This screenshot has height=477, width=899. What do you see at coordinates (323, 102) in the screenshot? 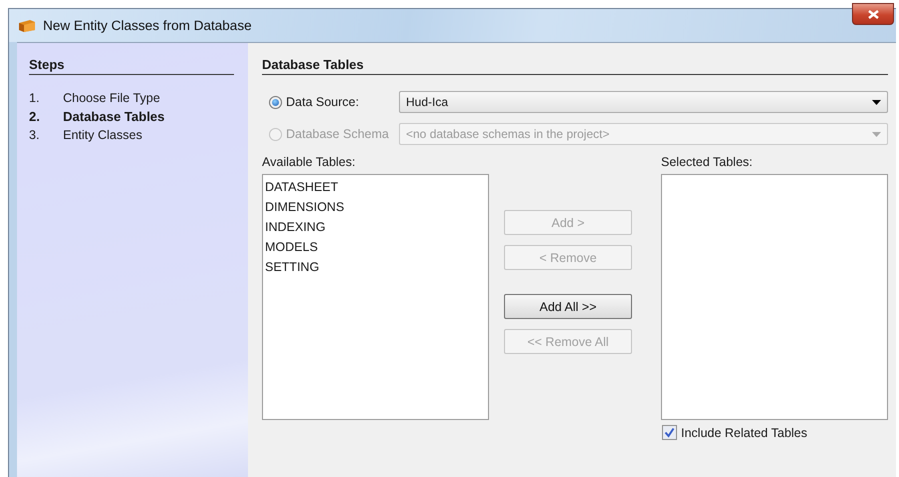
I see `radio-label: Data Source:` at bounding box center [323, 102].